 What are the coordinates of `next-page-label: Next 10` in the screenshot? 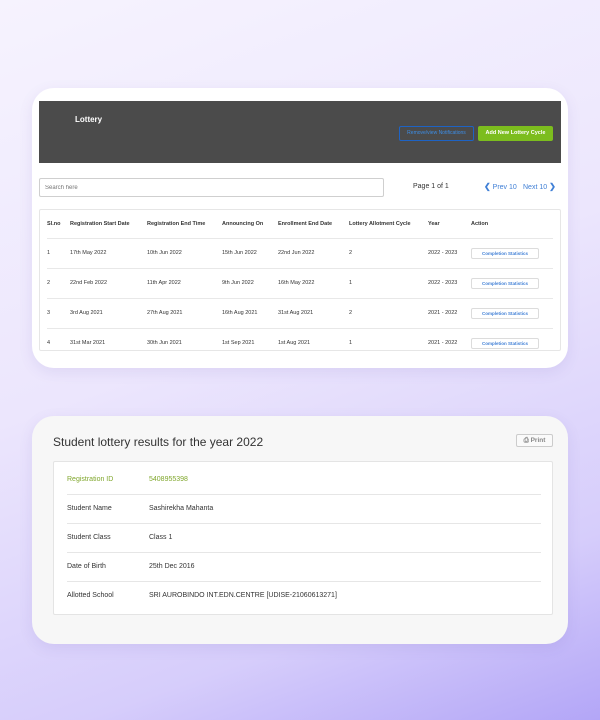 It's located at (535, 187).